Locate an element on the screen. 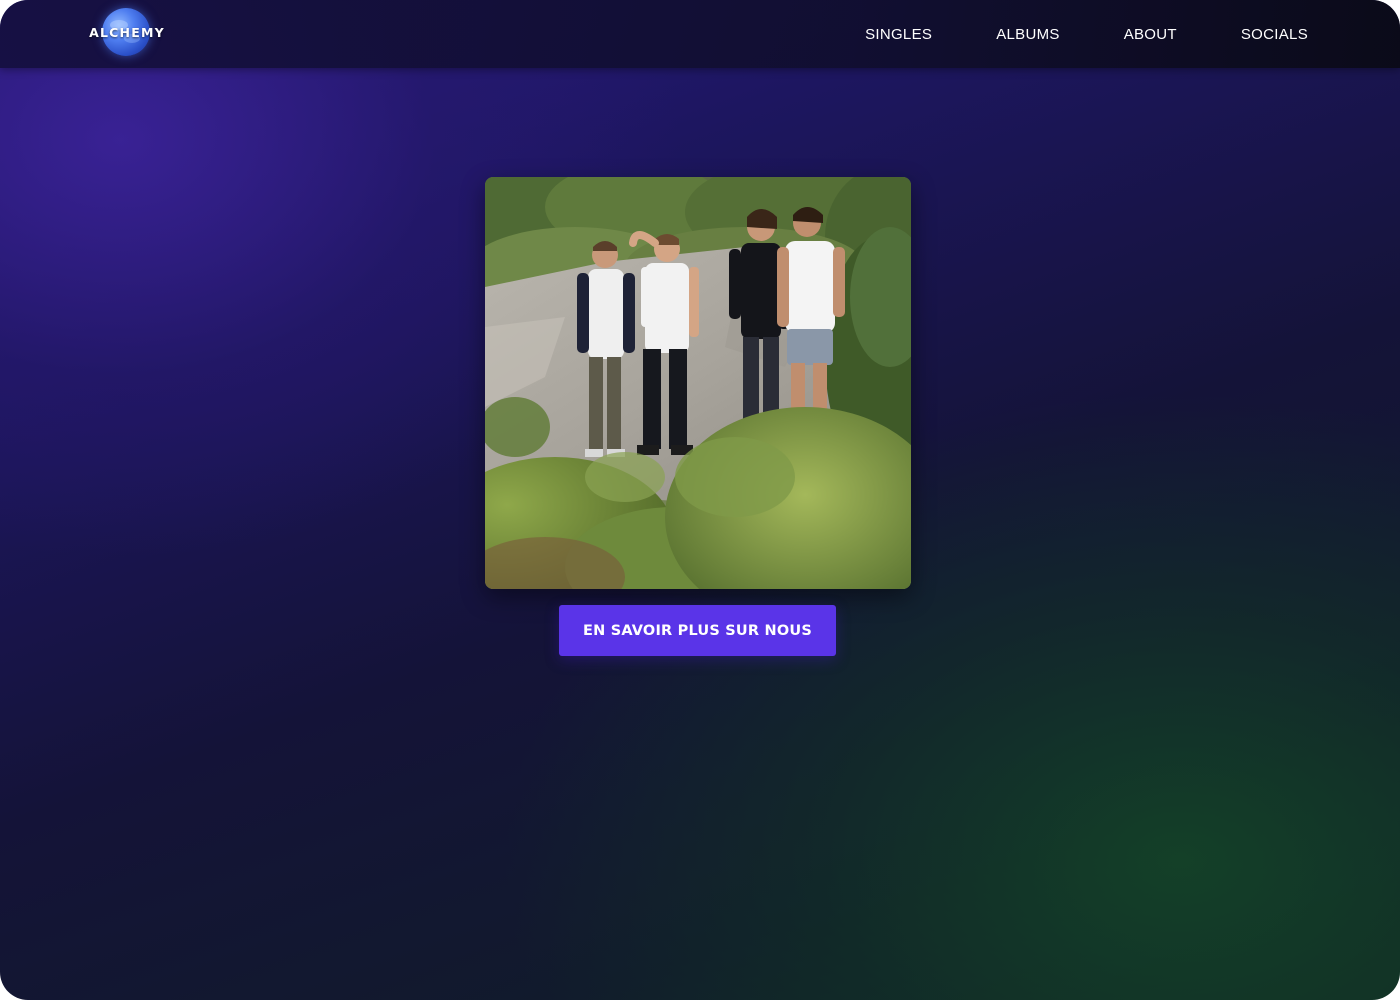  logo-text: ALCHEMY is located at coordinates (127, 32).